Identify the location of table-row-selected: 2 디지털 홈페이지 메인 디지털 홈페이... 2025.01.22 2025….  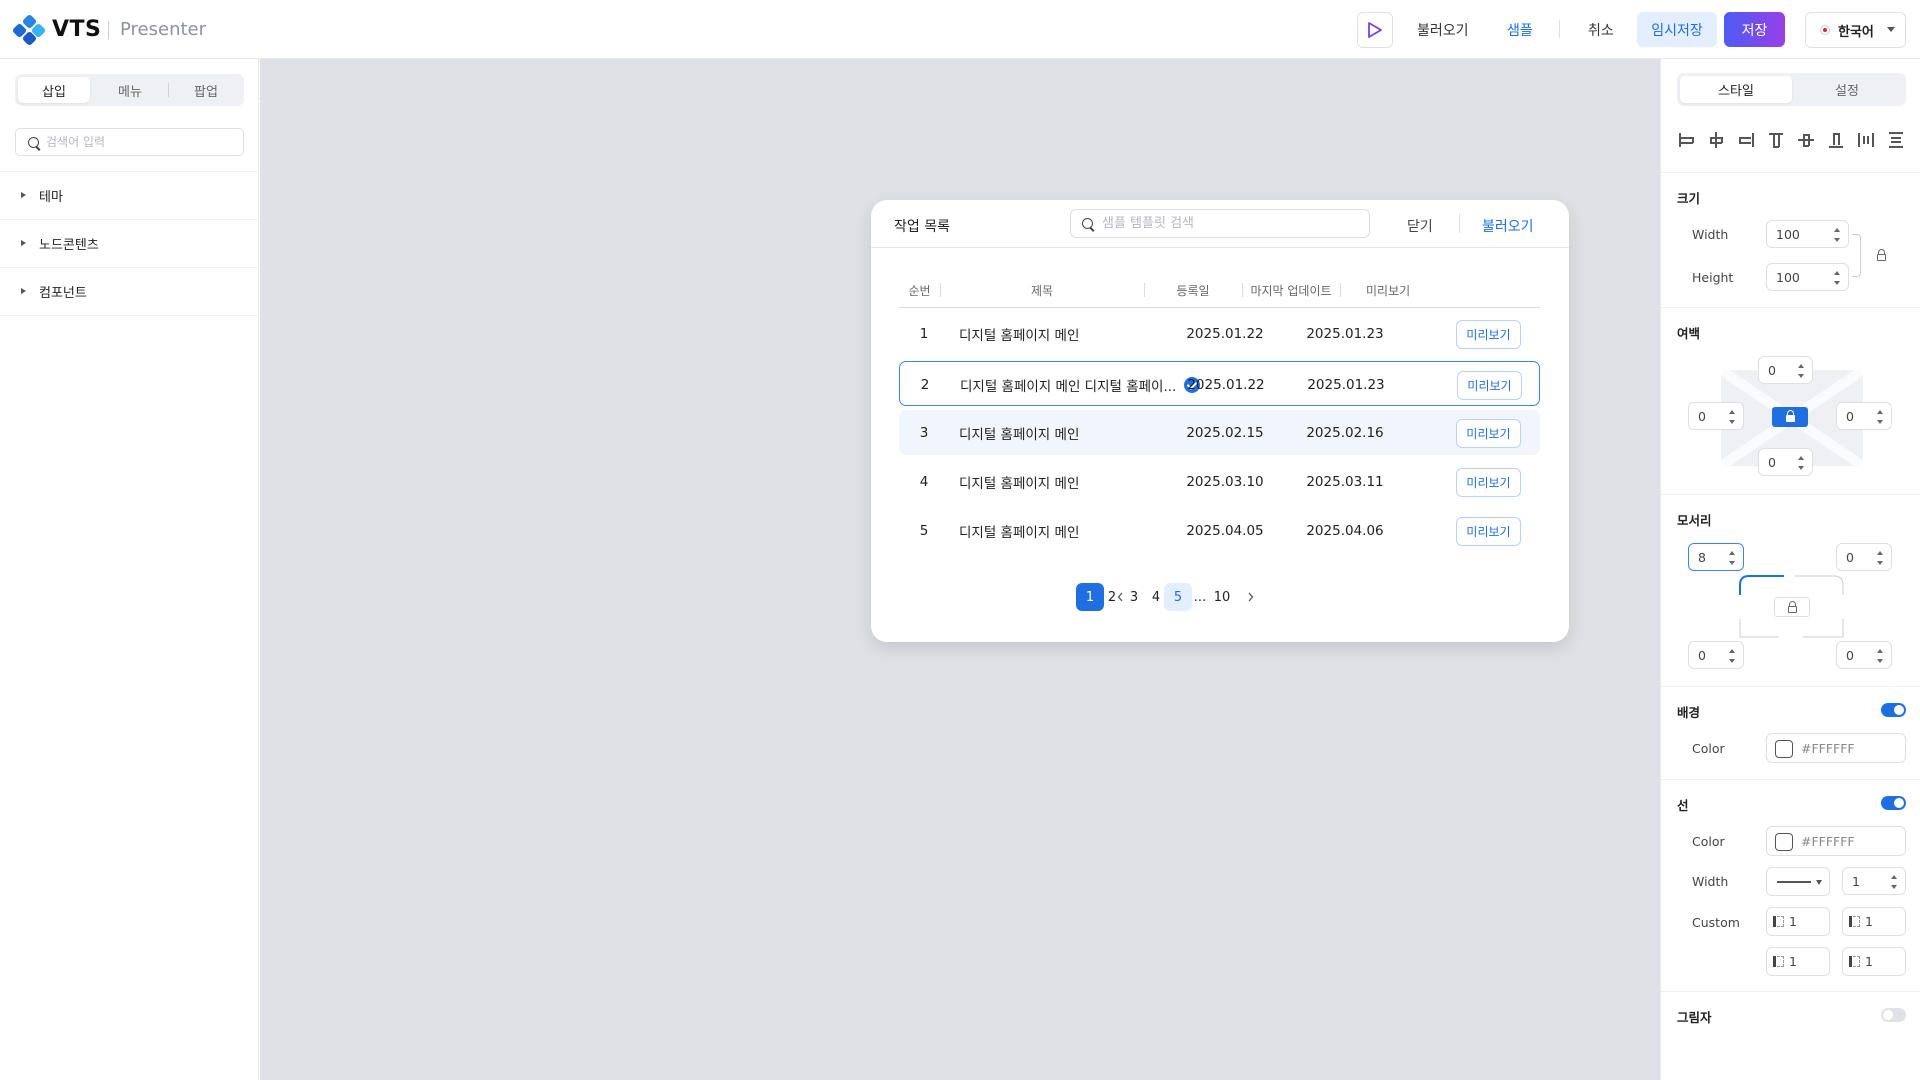
(1219, 383).